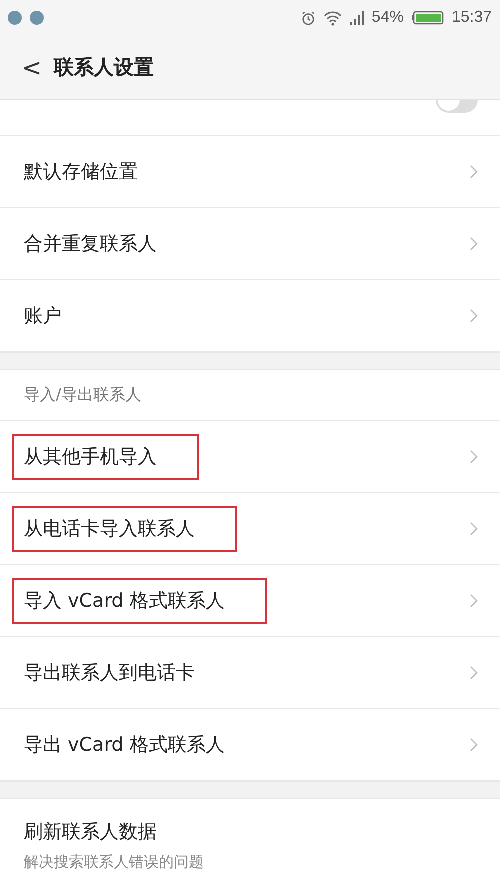 The height and width of the screenshot is (889, 500). I want to click on signal-icon, so click(357, 18).